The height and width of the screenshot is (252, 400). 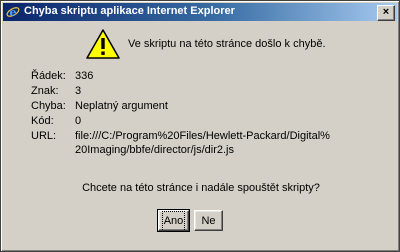 What do you see at coordinates (42, 121) in the screenshot?
I see `code-label: Kód:` at bounding box center [42, 121].